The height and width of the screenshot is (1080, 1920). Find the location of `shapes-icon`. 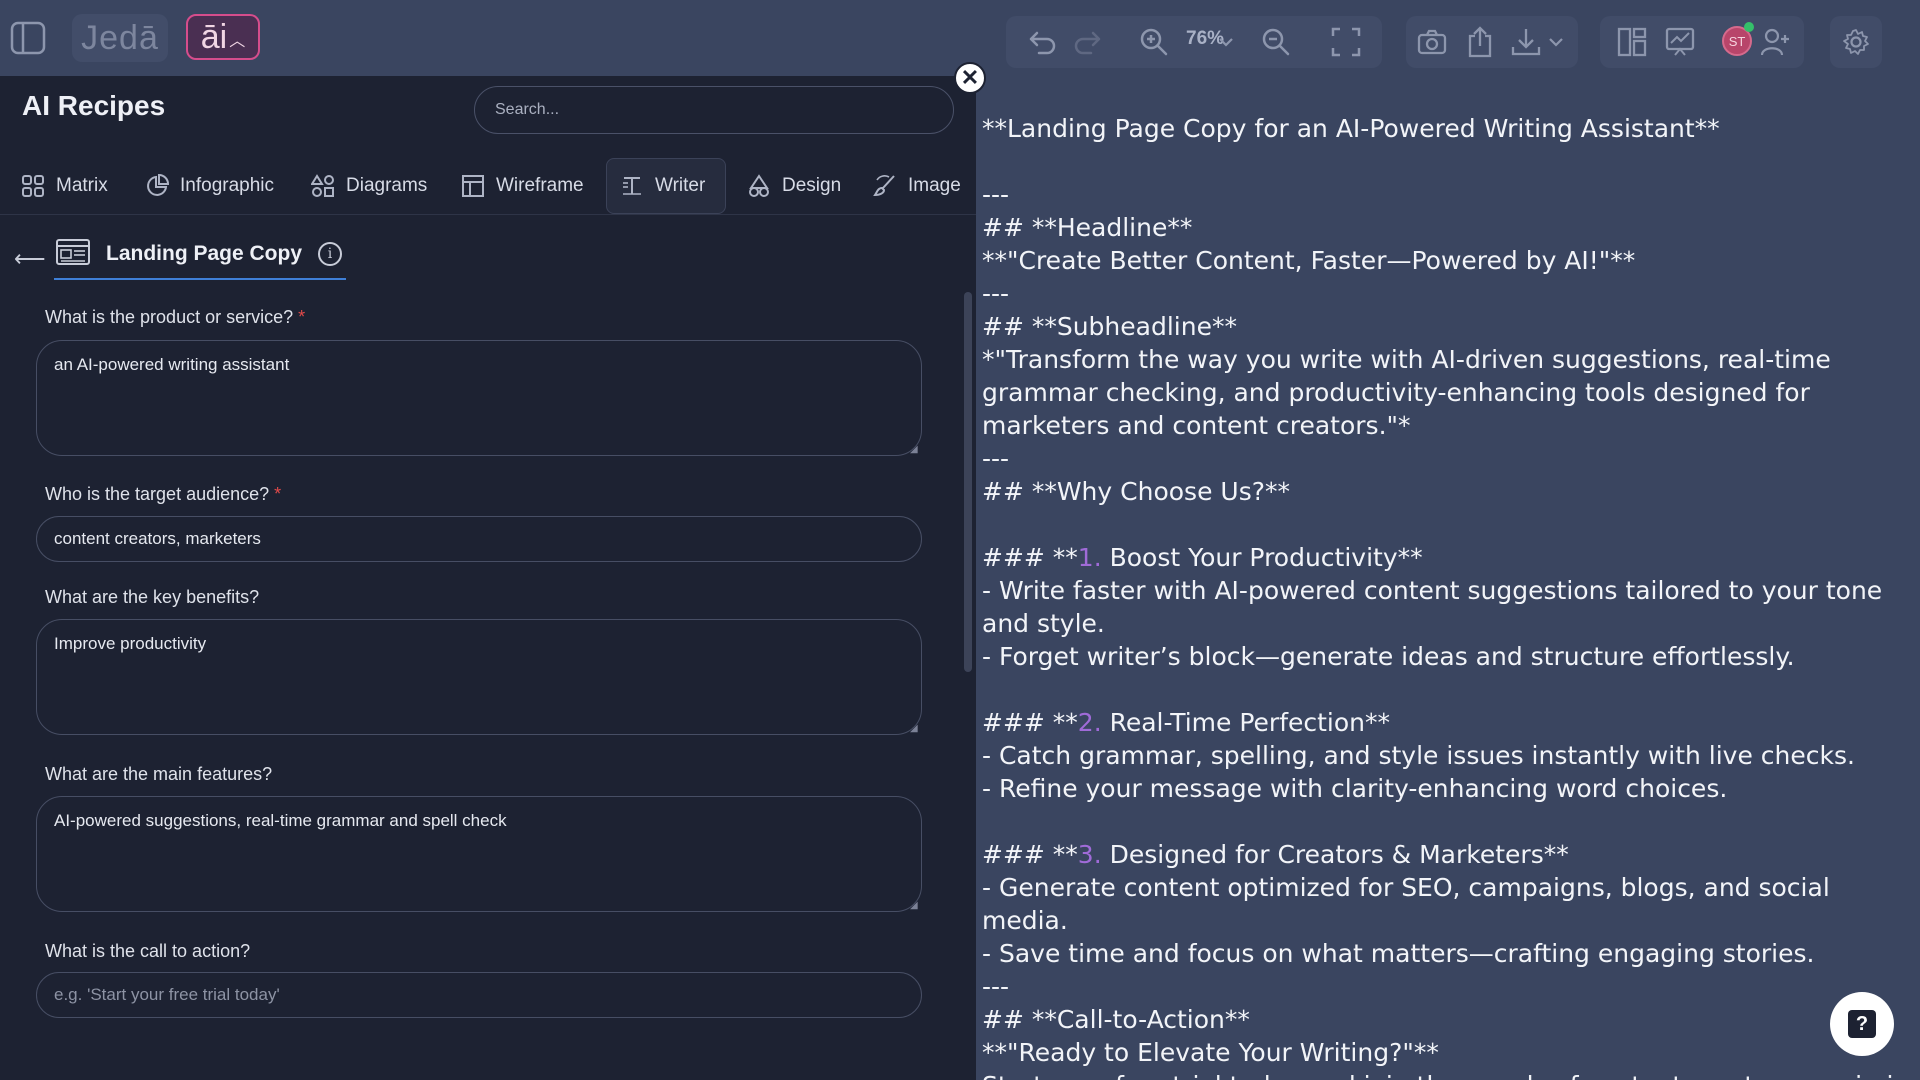

shapes-icon is located at coordinates (323, 186).